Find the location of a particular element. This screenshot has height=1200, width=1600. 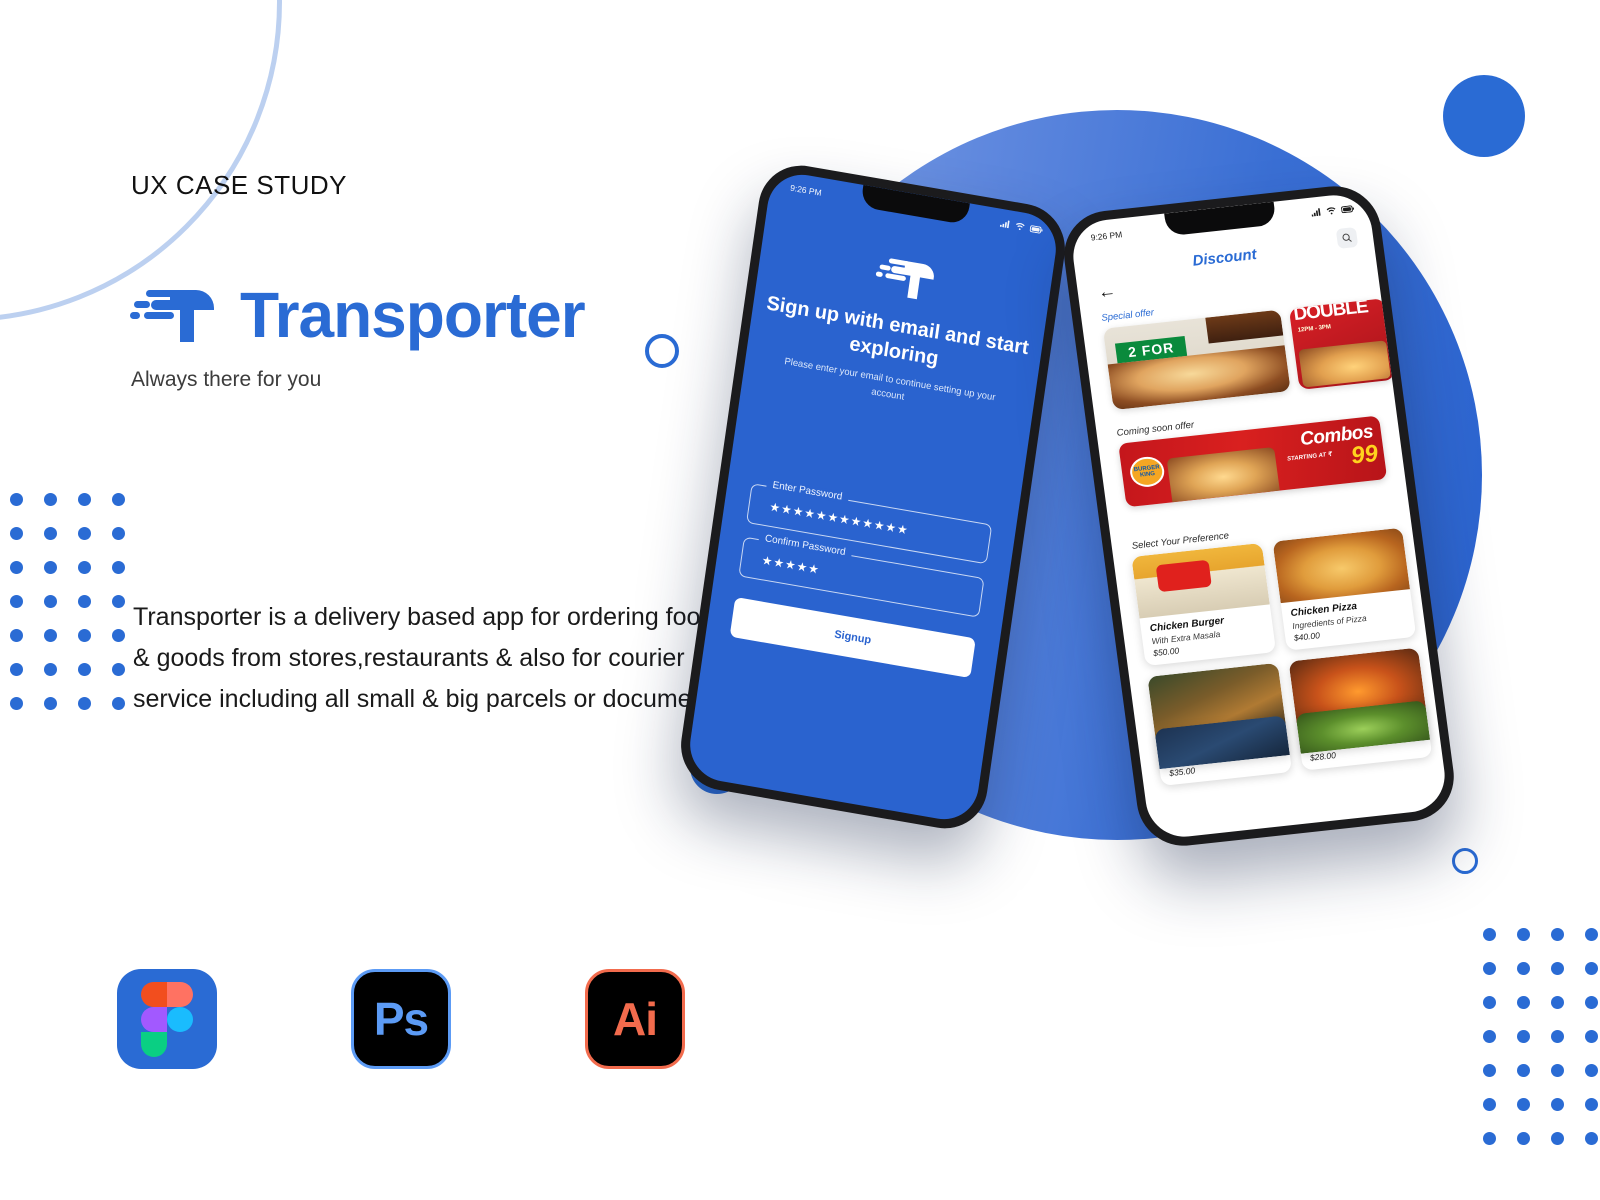

figma-shape-top-right is located at coordinates (180, 994).